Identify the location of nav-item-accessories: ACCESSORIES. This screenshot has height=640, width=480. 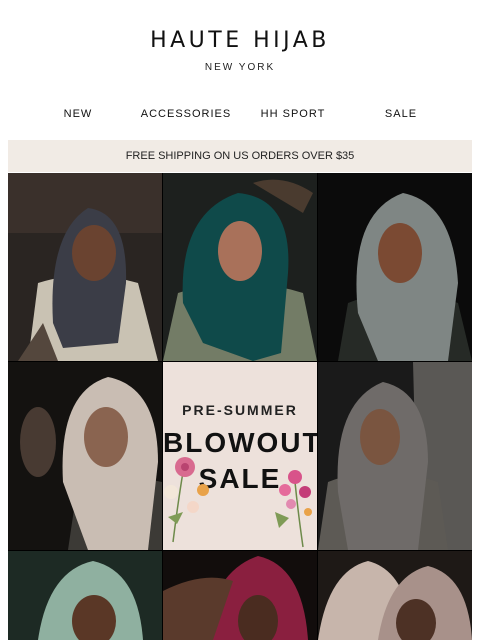
(186, 114).